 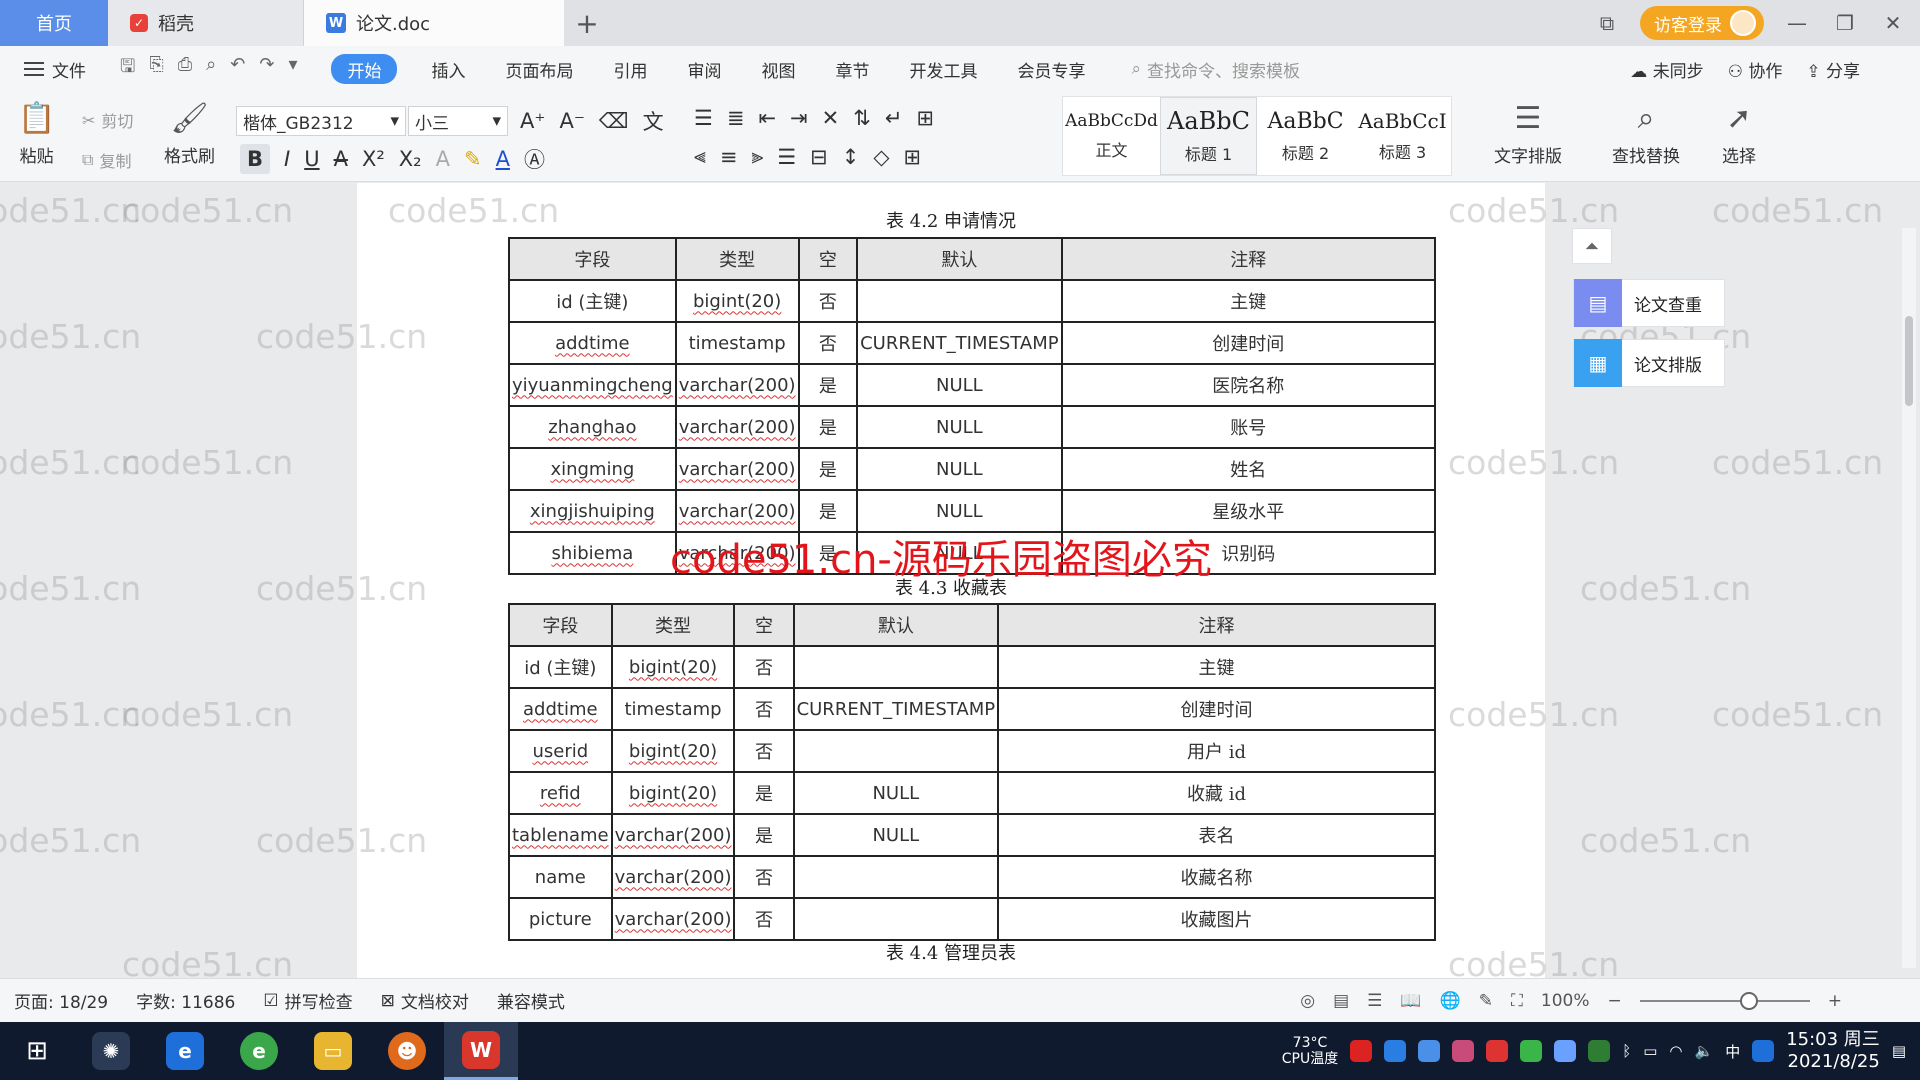 What do you see at coordinates (107, 120) in the screenshot?
I see `cut-button: ✂ 剪切` at bounding box center [107, 120].